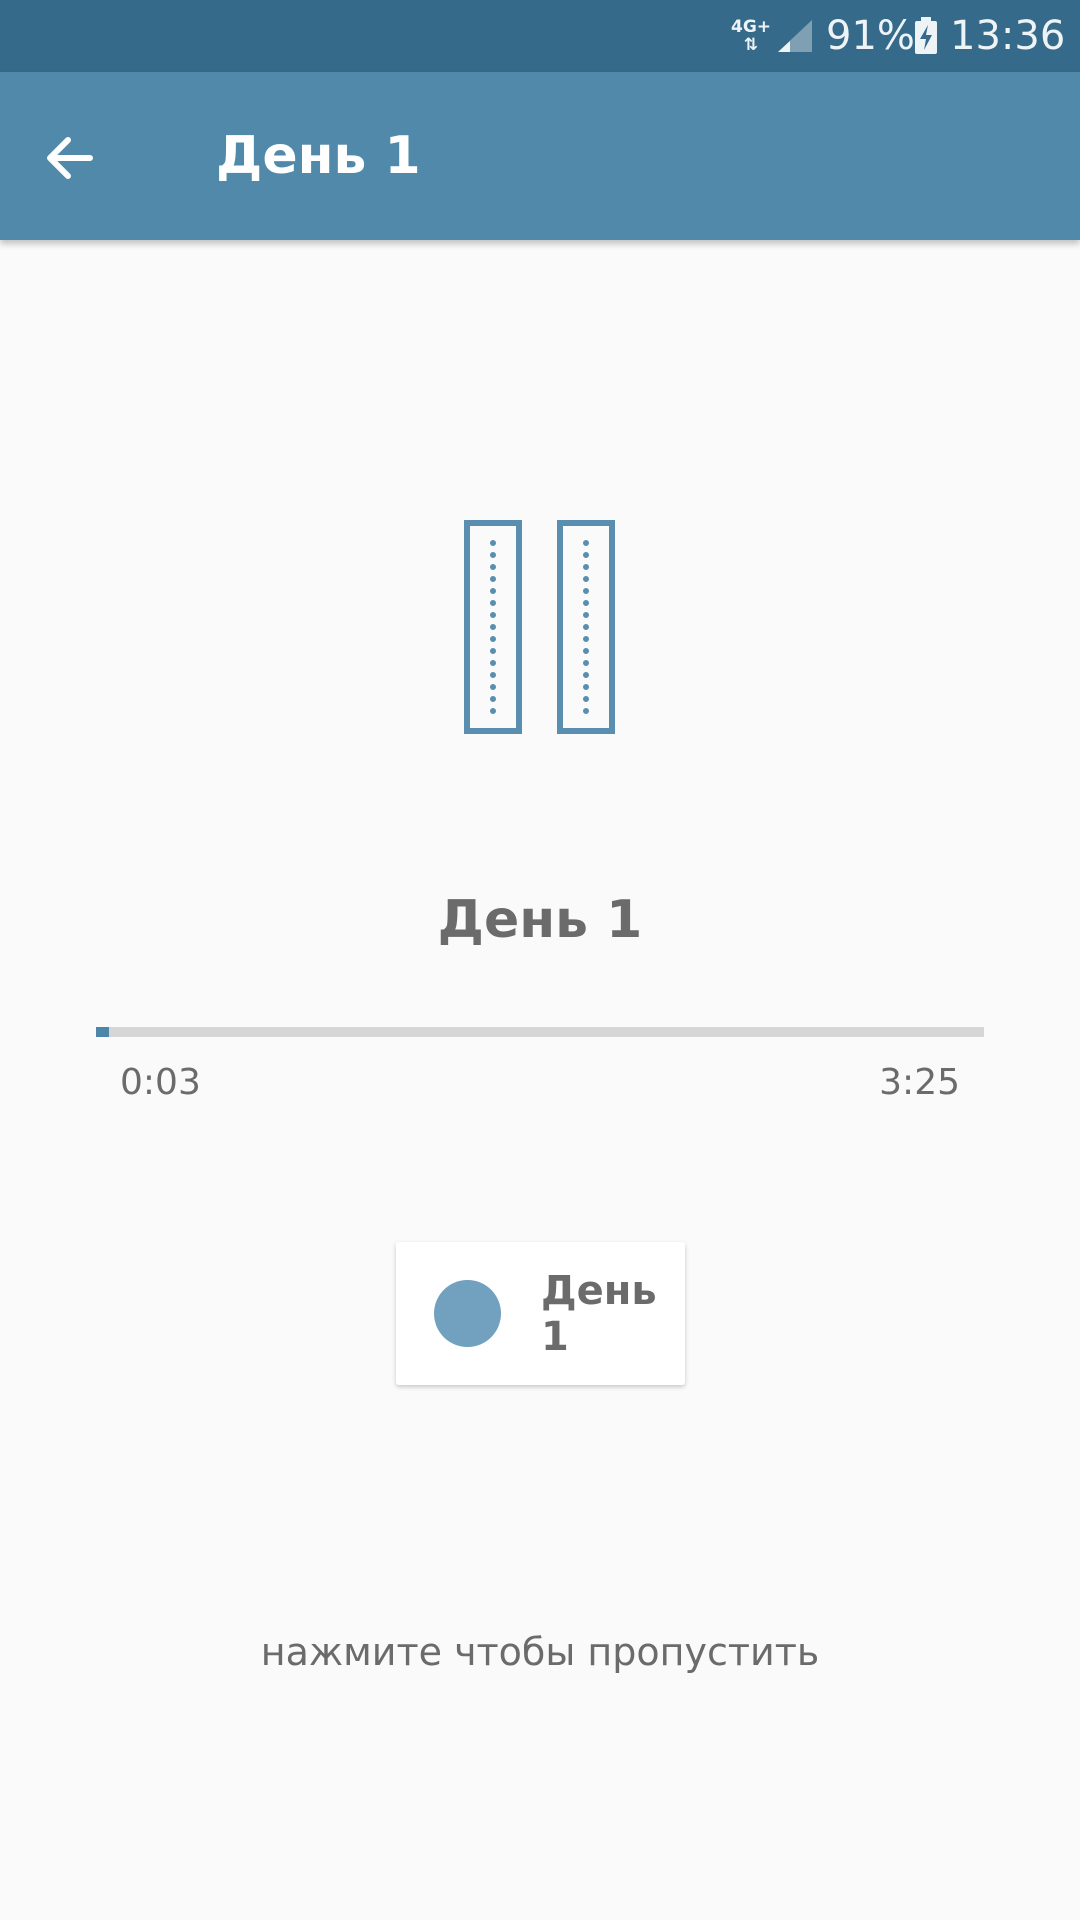  Describe the element at coordinates (928, 36) in the screenshot. I see `battery-charging-icon` at that location.